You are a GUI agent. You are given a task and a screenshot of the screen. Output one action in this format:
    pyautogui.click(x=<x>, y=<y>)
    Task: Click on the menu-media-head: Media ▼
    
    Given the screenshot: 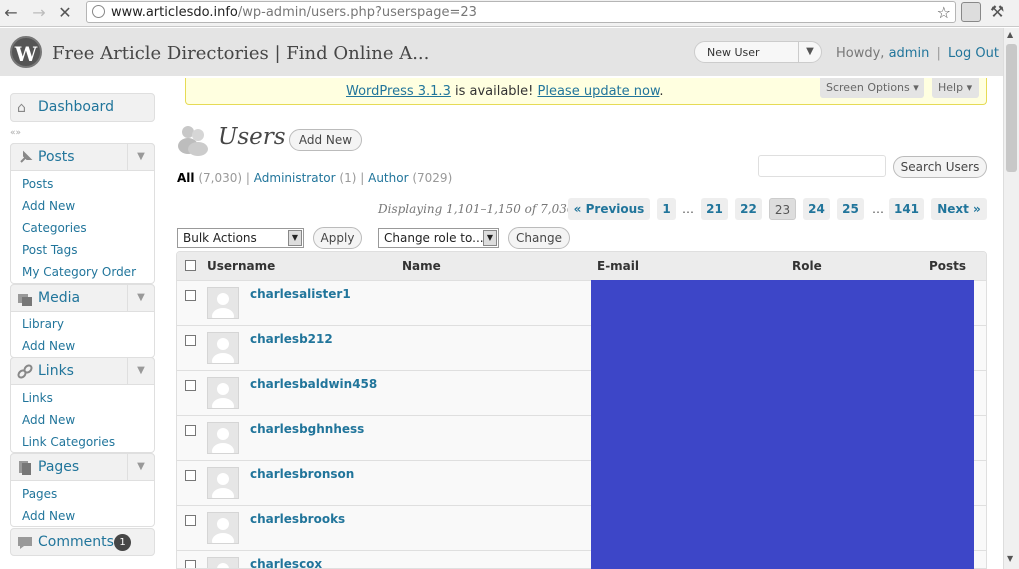 What is the action you would take?
    pyautogui.click(x=82, y=298)
    